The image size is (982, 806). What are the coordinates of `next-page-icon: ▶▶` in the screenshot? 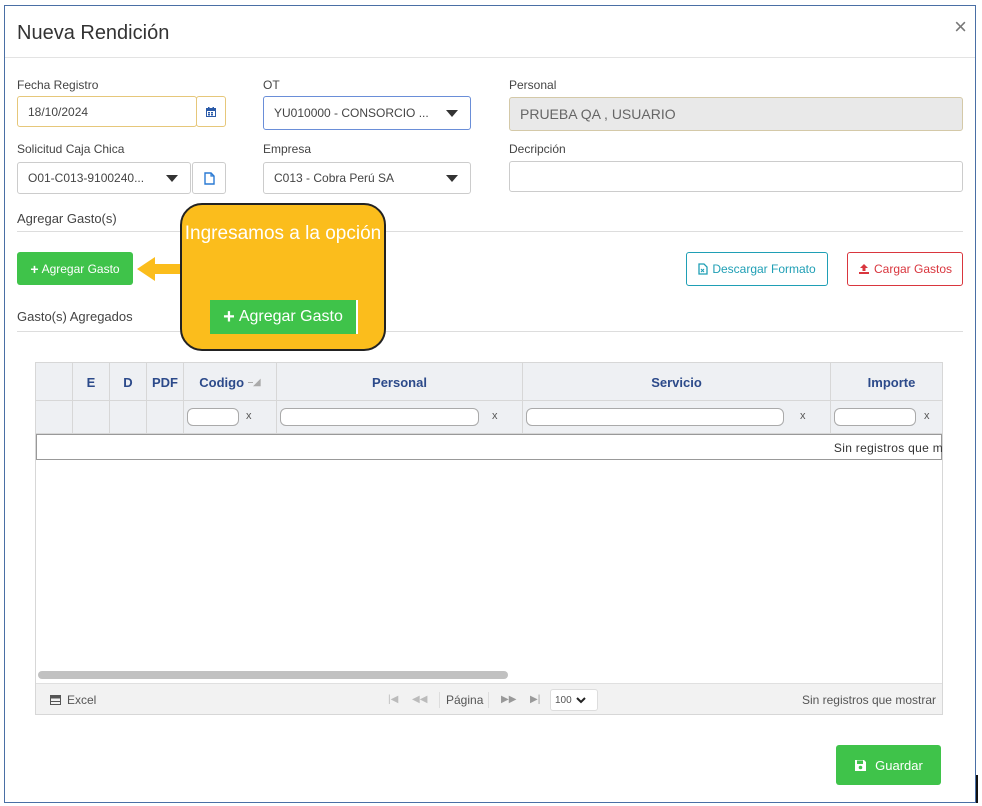 It's located at (508, 699).